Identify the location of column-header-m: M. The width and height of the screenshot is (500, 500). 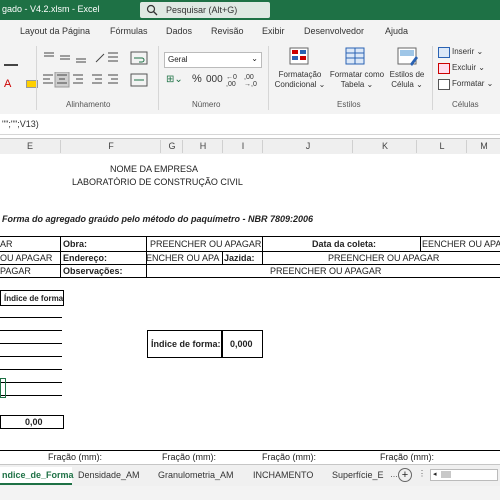
(483, 146).